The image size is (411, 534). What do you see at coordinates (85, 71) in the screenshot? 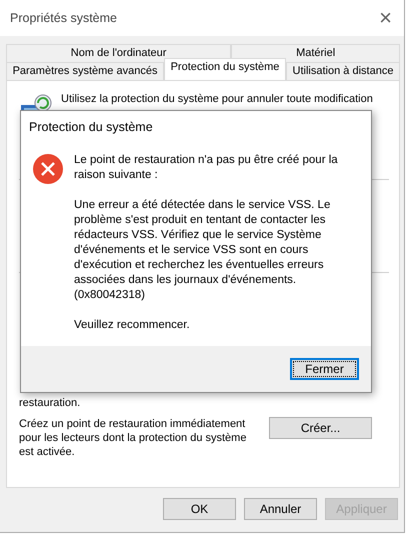
I see `tab: Paramètres système avancés` at bounding box center [85, 71].